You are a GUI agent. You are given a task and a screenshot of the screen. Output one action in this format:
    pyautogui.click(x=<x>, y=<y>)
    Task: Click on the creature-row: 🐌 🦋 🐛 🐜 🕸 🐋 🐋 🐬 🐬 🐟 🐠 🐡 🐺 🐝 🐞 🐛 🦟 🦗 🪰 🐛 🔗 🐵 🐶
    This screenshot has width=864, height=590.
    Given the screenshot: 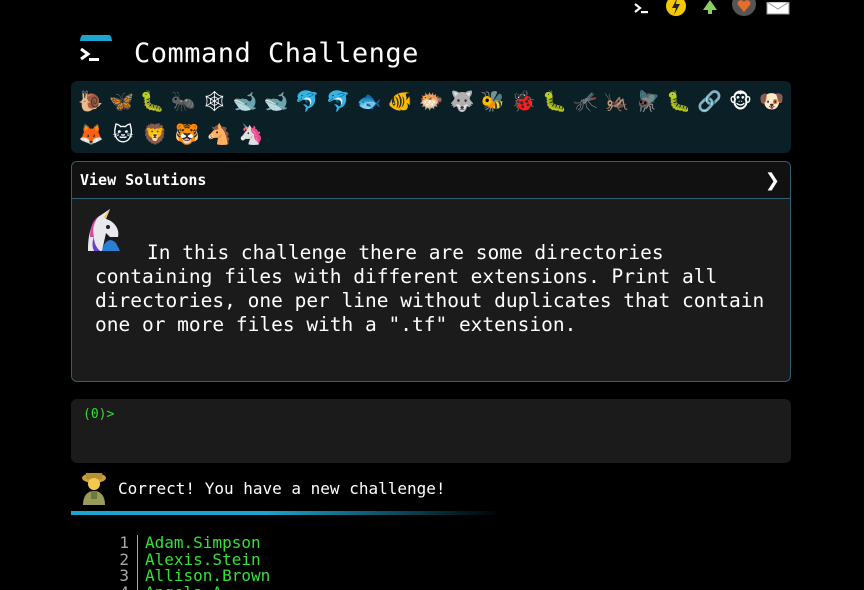 What is the action you would take?
    pyautogui.click(x=431, y=100)
    